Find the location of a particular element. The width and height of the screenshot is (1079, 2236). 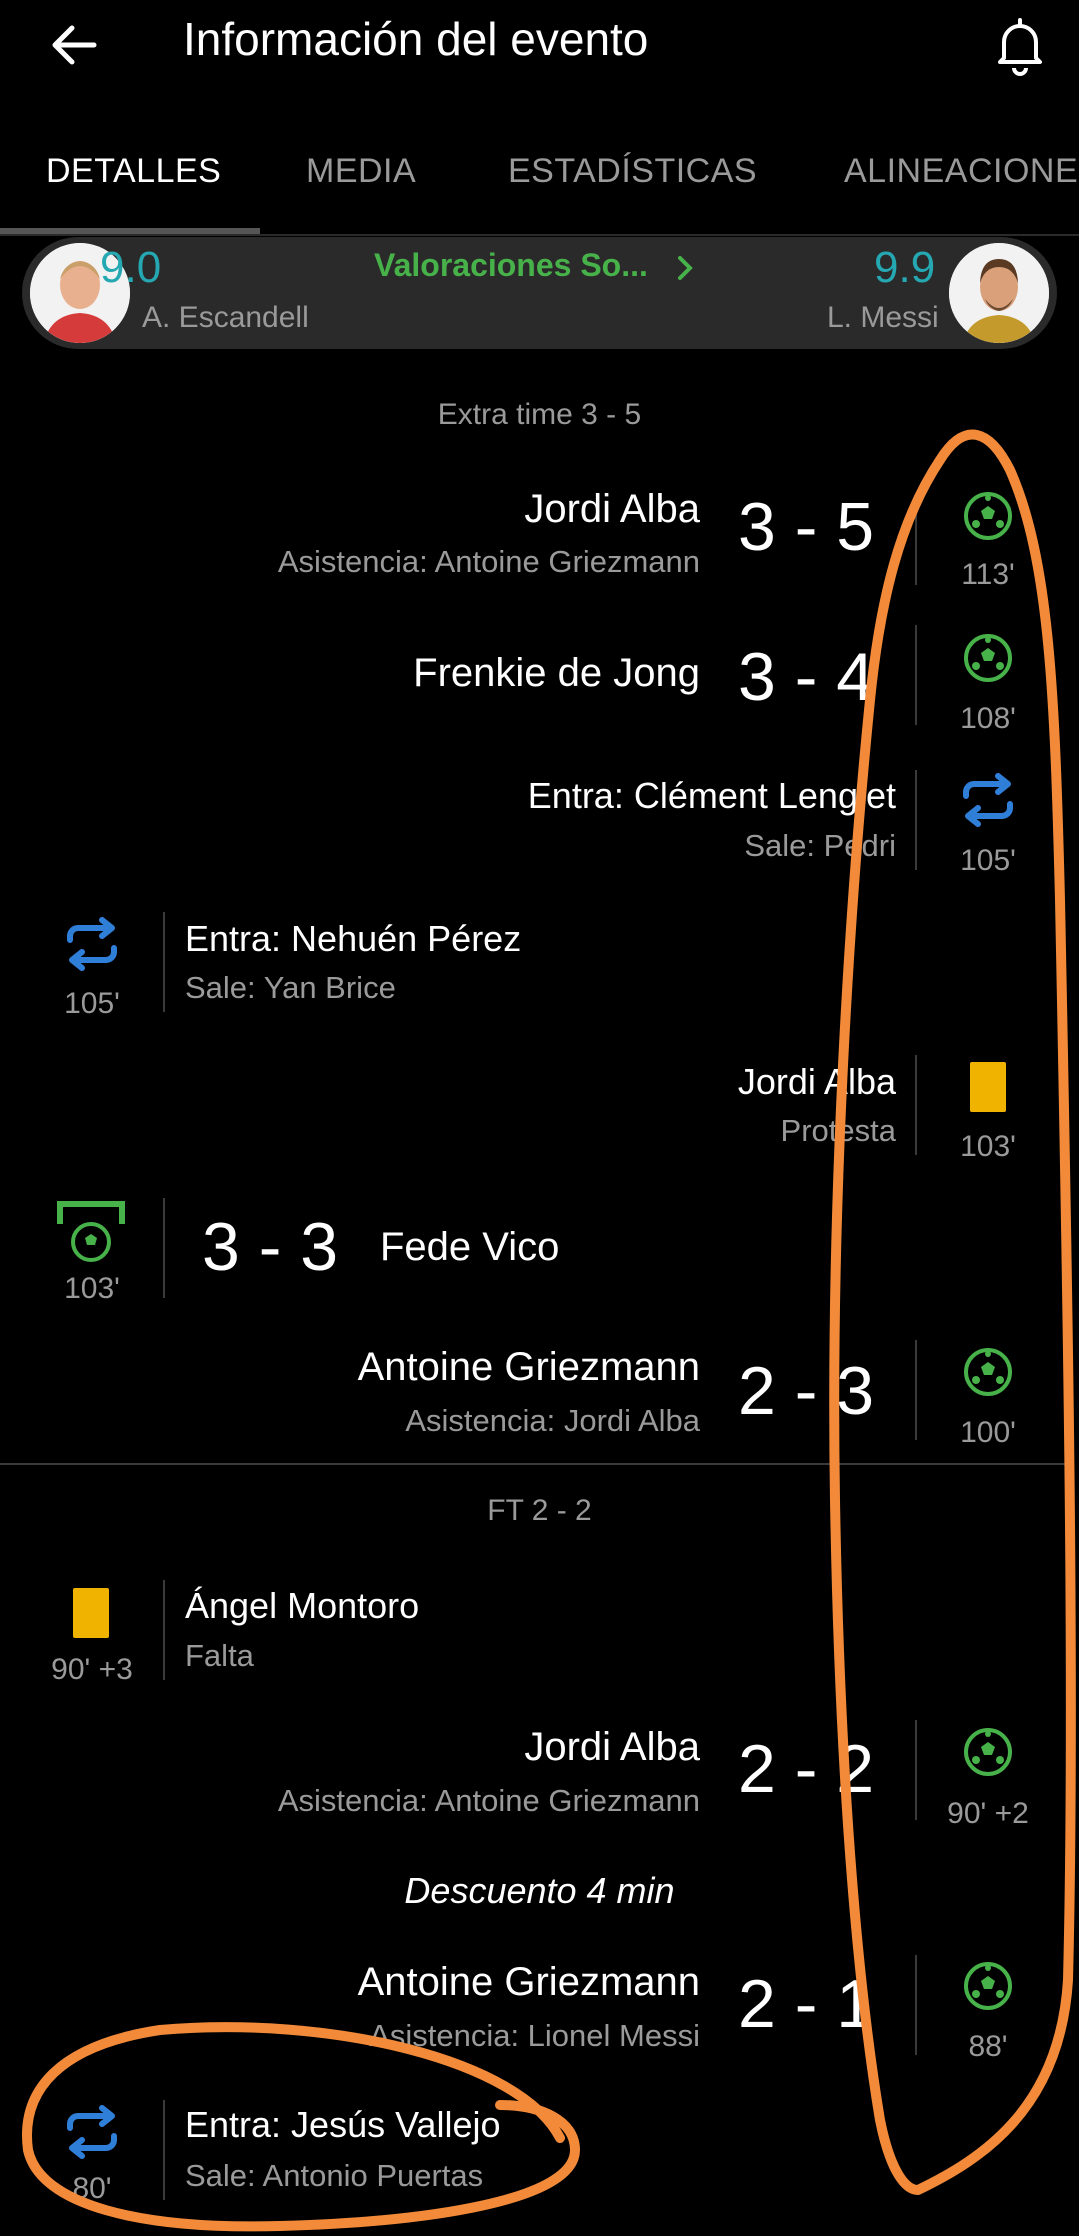

arrow-left-icon is located at coordinates (75, 45).